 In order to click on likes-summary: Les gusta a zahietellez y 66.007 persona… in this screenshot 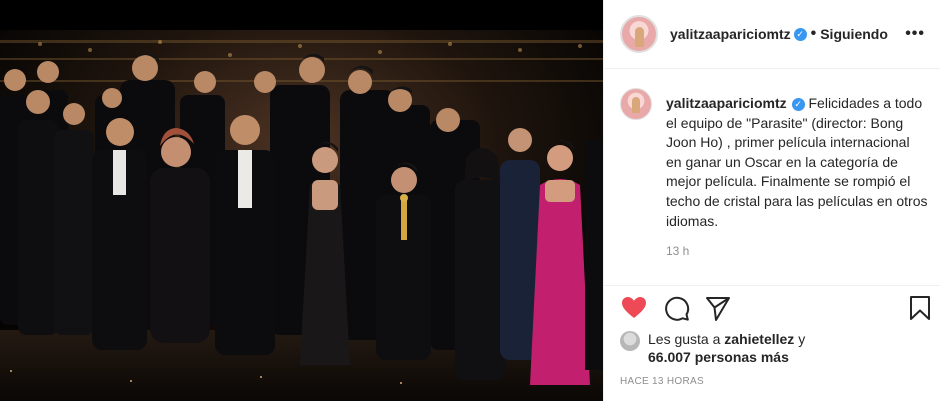, I will do `click(712, 348)`.